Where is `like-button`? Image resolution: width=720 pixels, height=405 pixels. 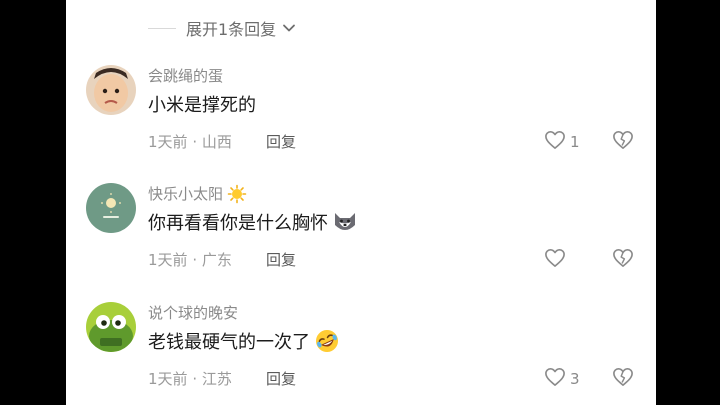
like-button is located at coordinates (557, 260).